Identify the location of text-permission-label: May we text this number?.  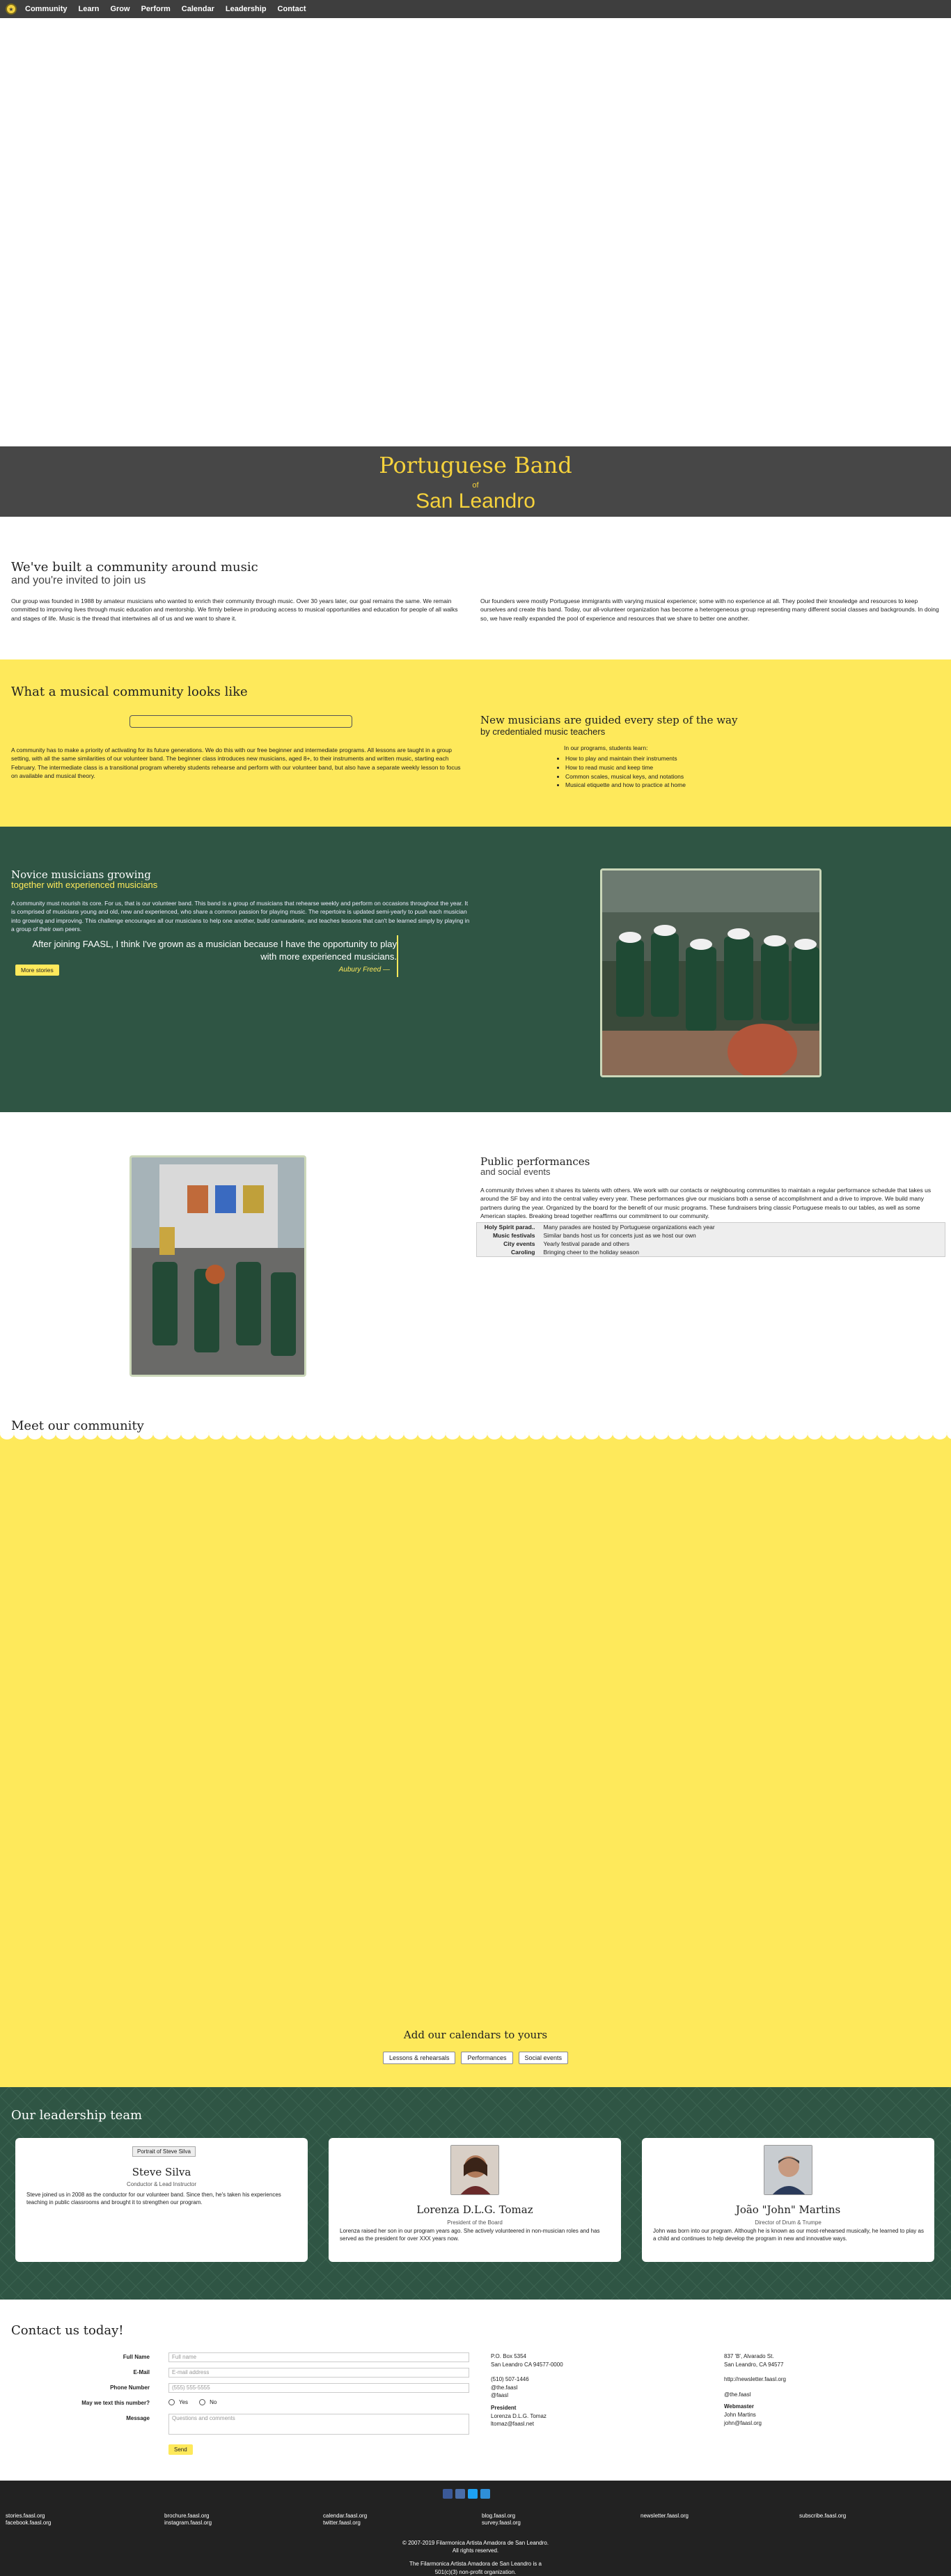
(115, 2403).